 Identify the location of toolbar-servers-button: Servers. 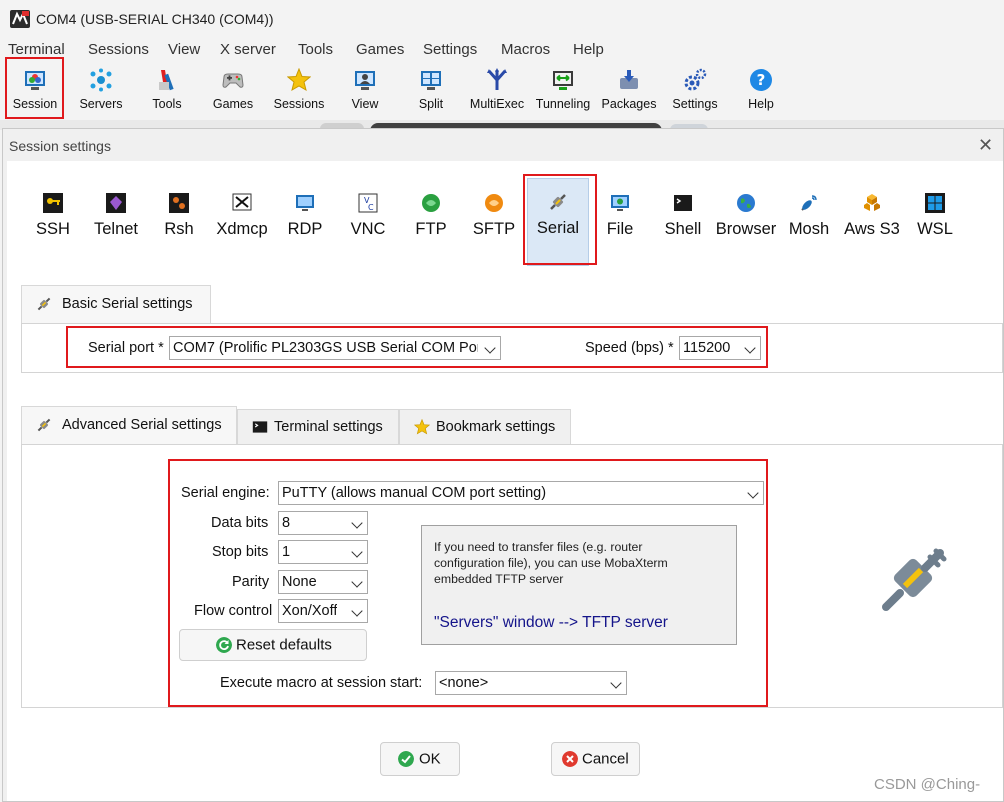
(101, 91).